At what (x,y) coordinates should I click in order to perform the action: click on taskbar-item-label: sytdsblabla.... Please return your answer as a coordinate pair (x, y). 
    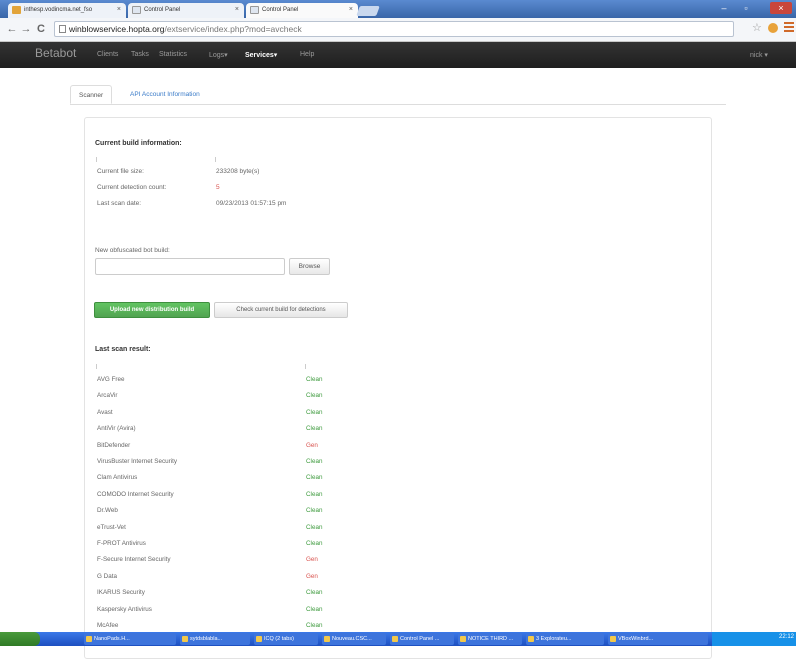
    Looking at the image, I should click on (206, 639).